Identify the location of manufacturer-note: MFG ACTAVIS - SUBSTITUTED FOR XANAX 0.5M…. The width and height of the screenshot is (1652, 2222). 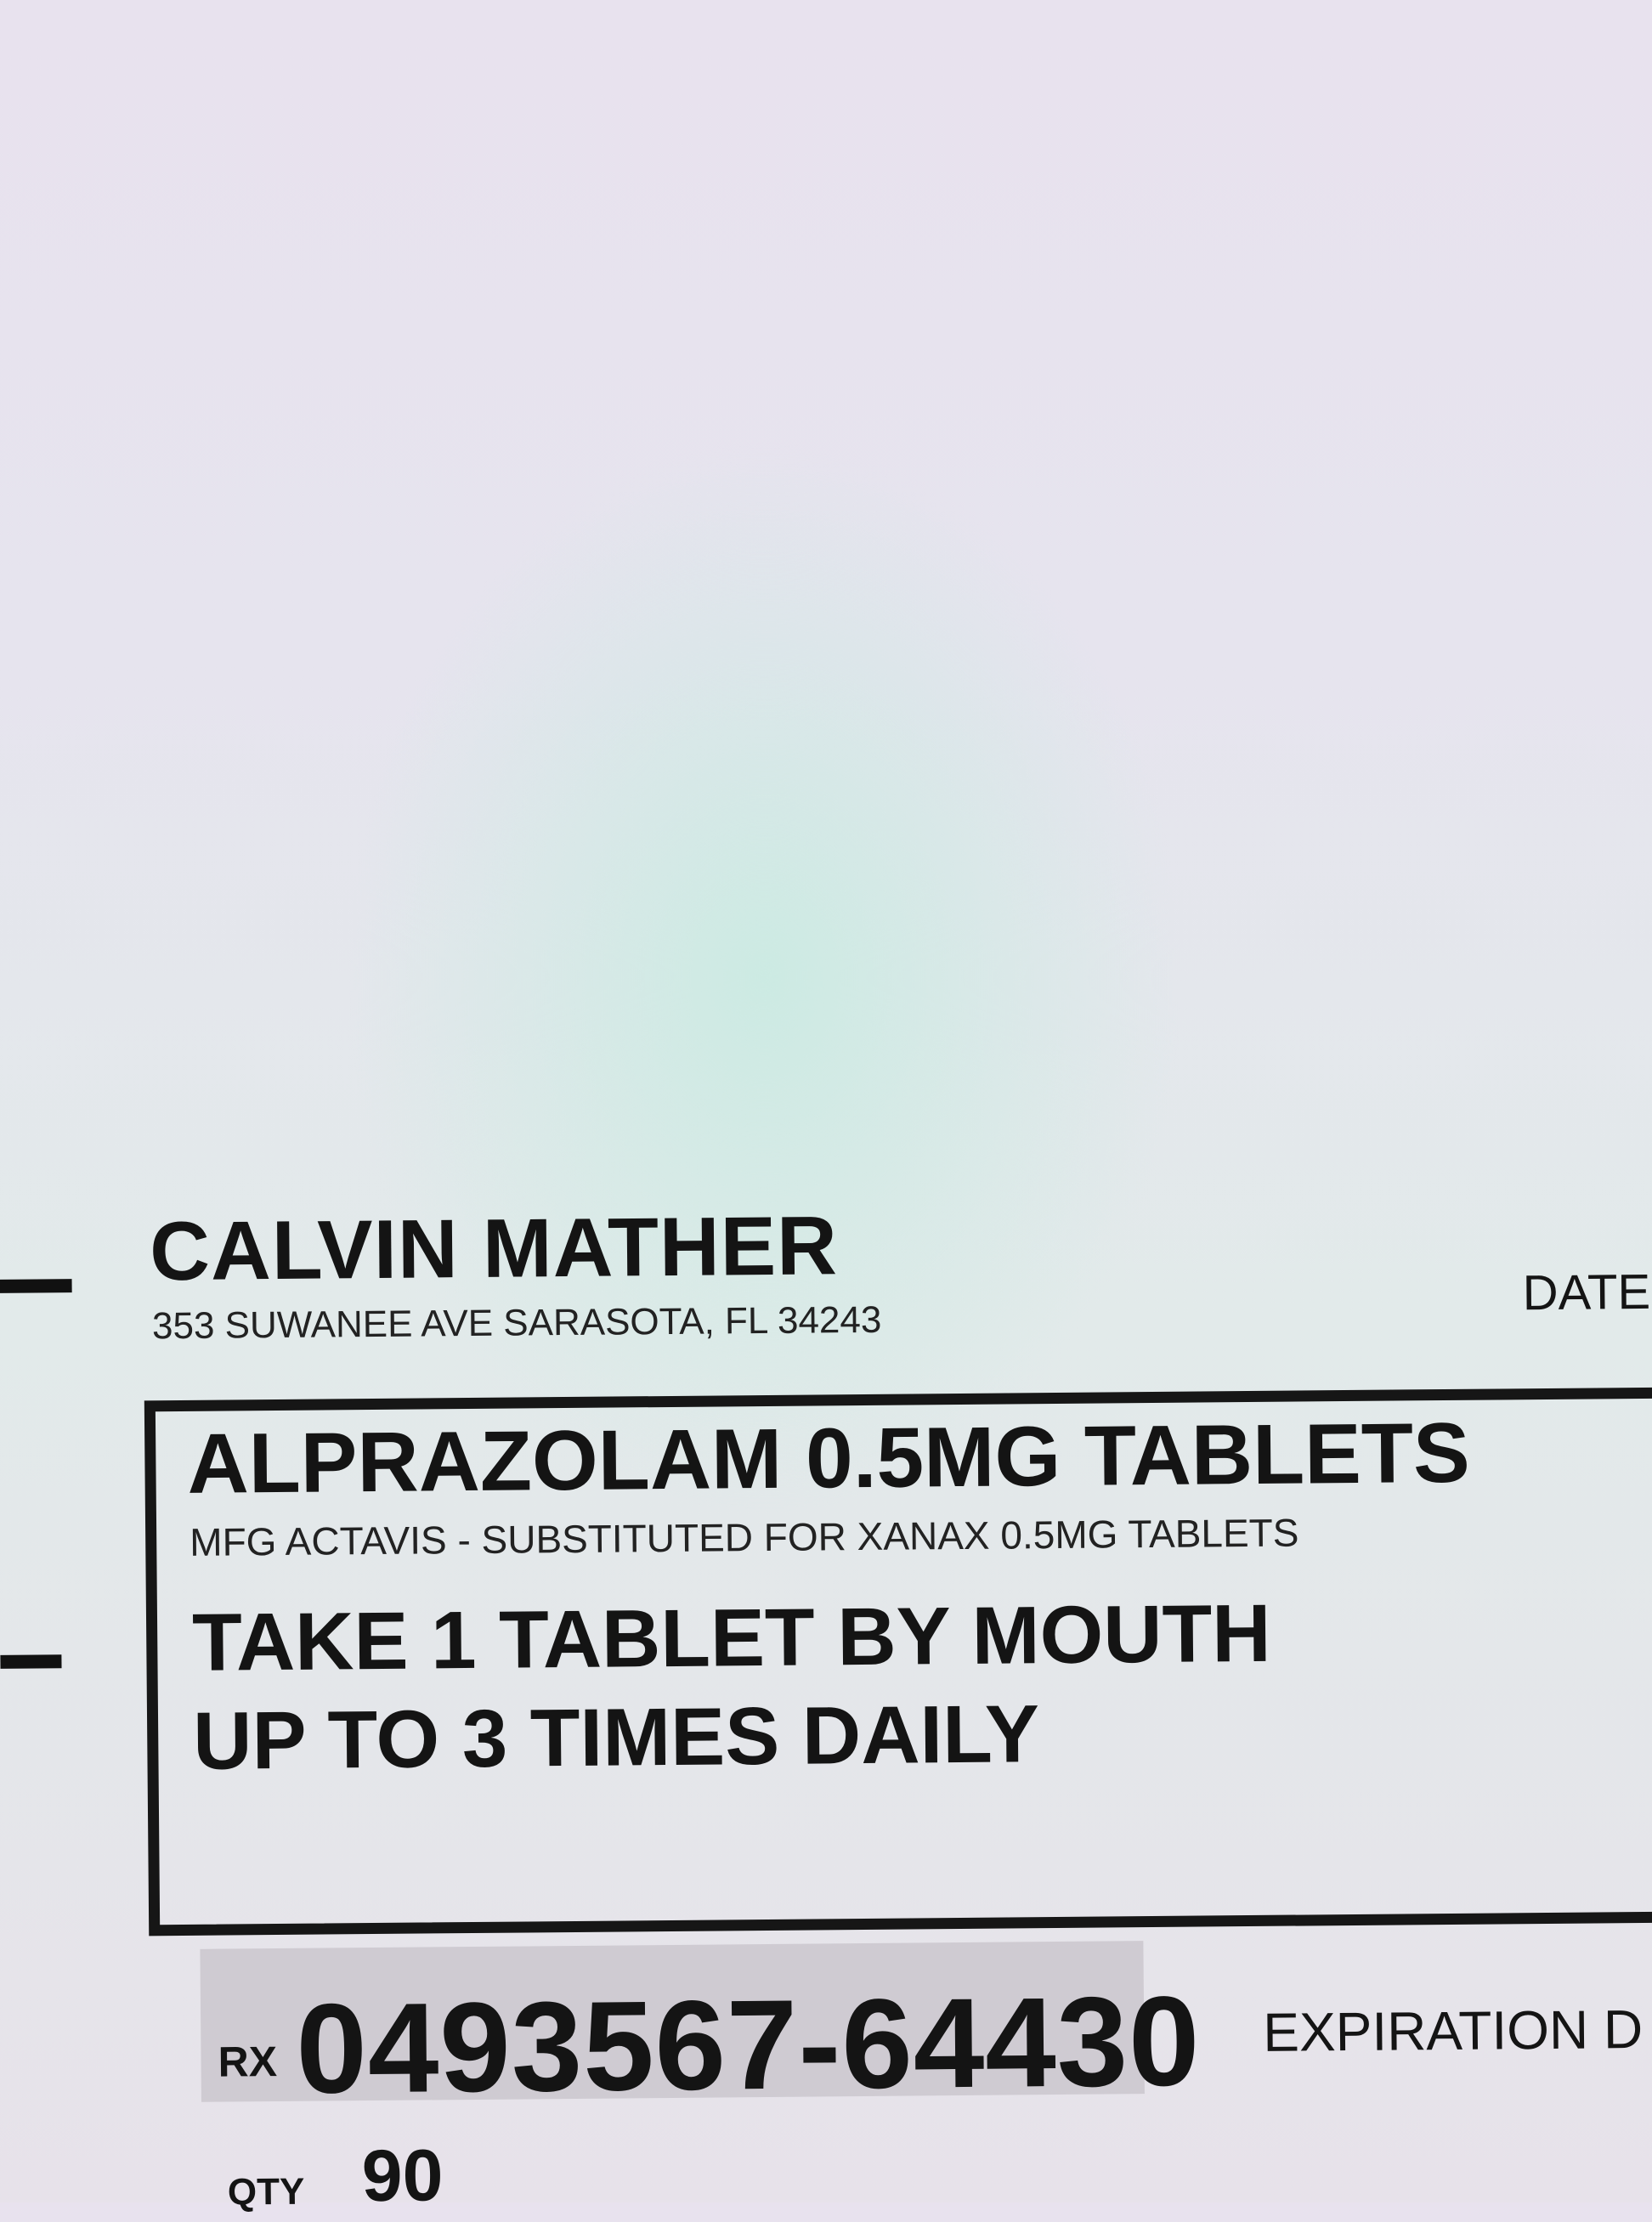
(744, 1537).